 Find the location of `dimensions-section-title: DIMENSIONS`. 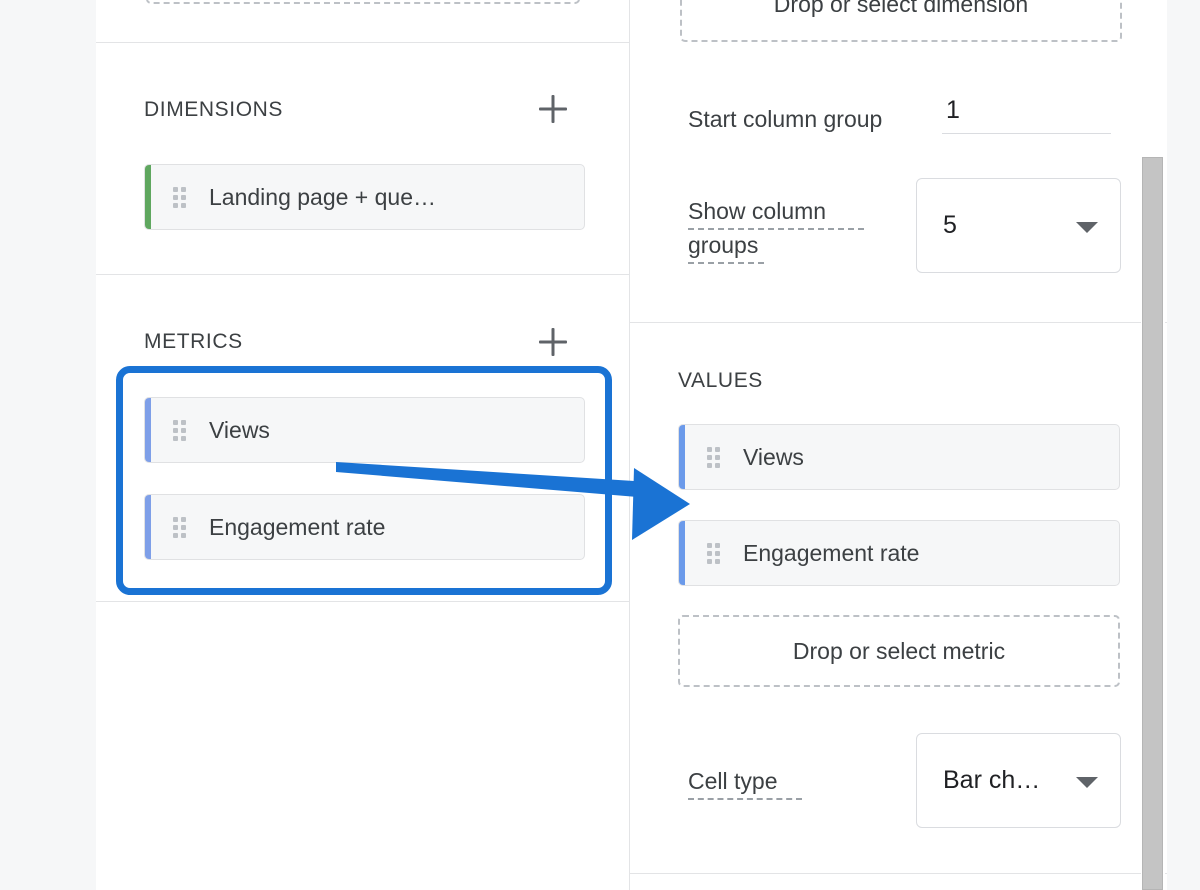

dimensions-section-title: DIMENSIONS is located at coordinates (214, 109).